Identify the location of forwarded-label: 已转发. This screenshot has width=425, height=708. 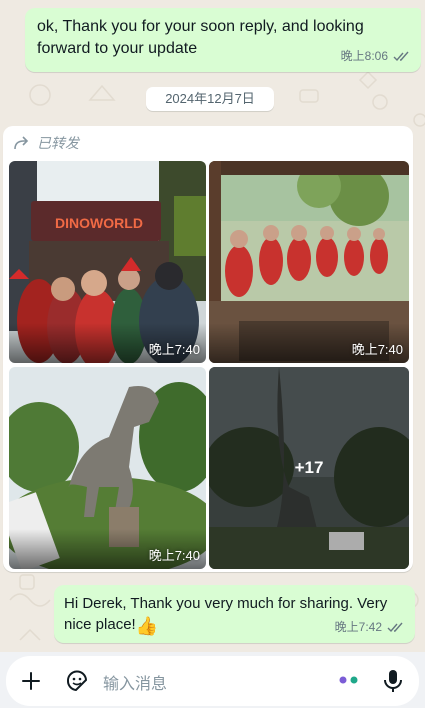
(58, 143).